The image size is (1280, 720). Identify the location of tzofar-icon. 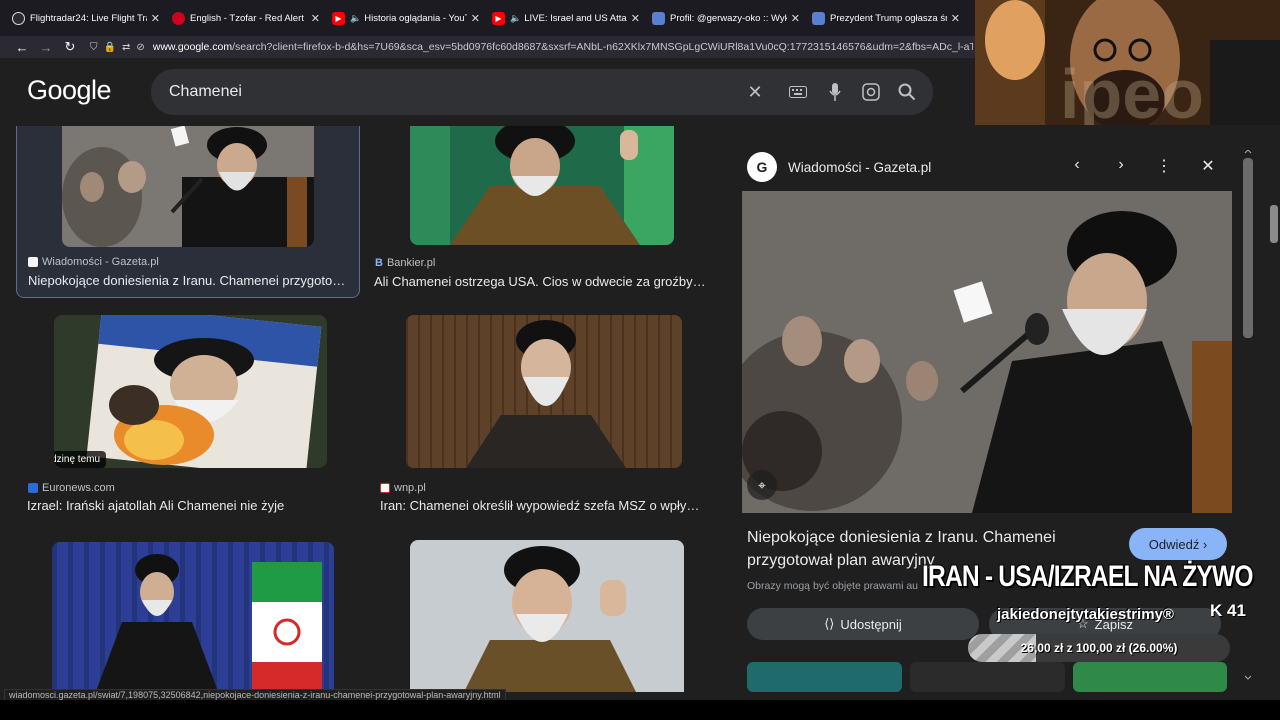
(178, 18).